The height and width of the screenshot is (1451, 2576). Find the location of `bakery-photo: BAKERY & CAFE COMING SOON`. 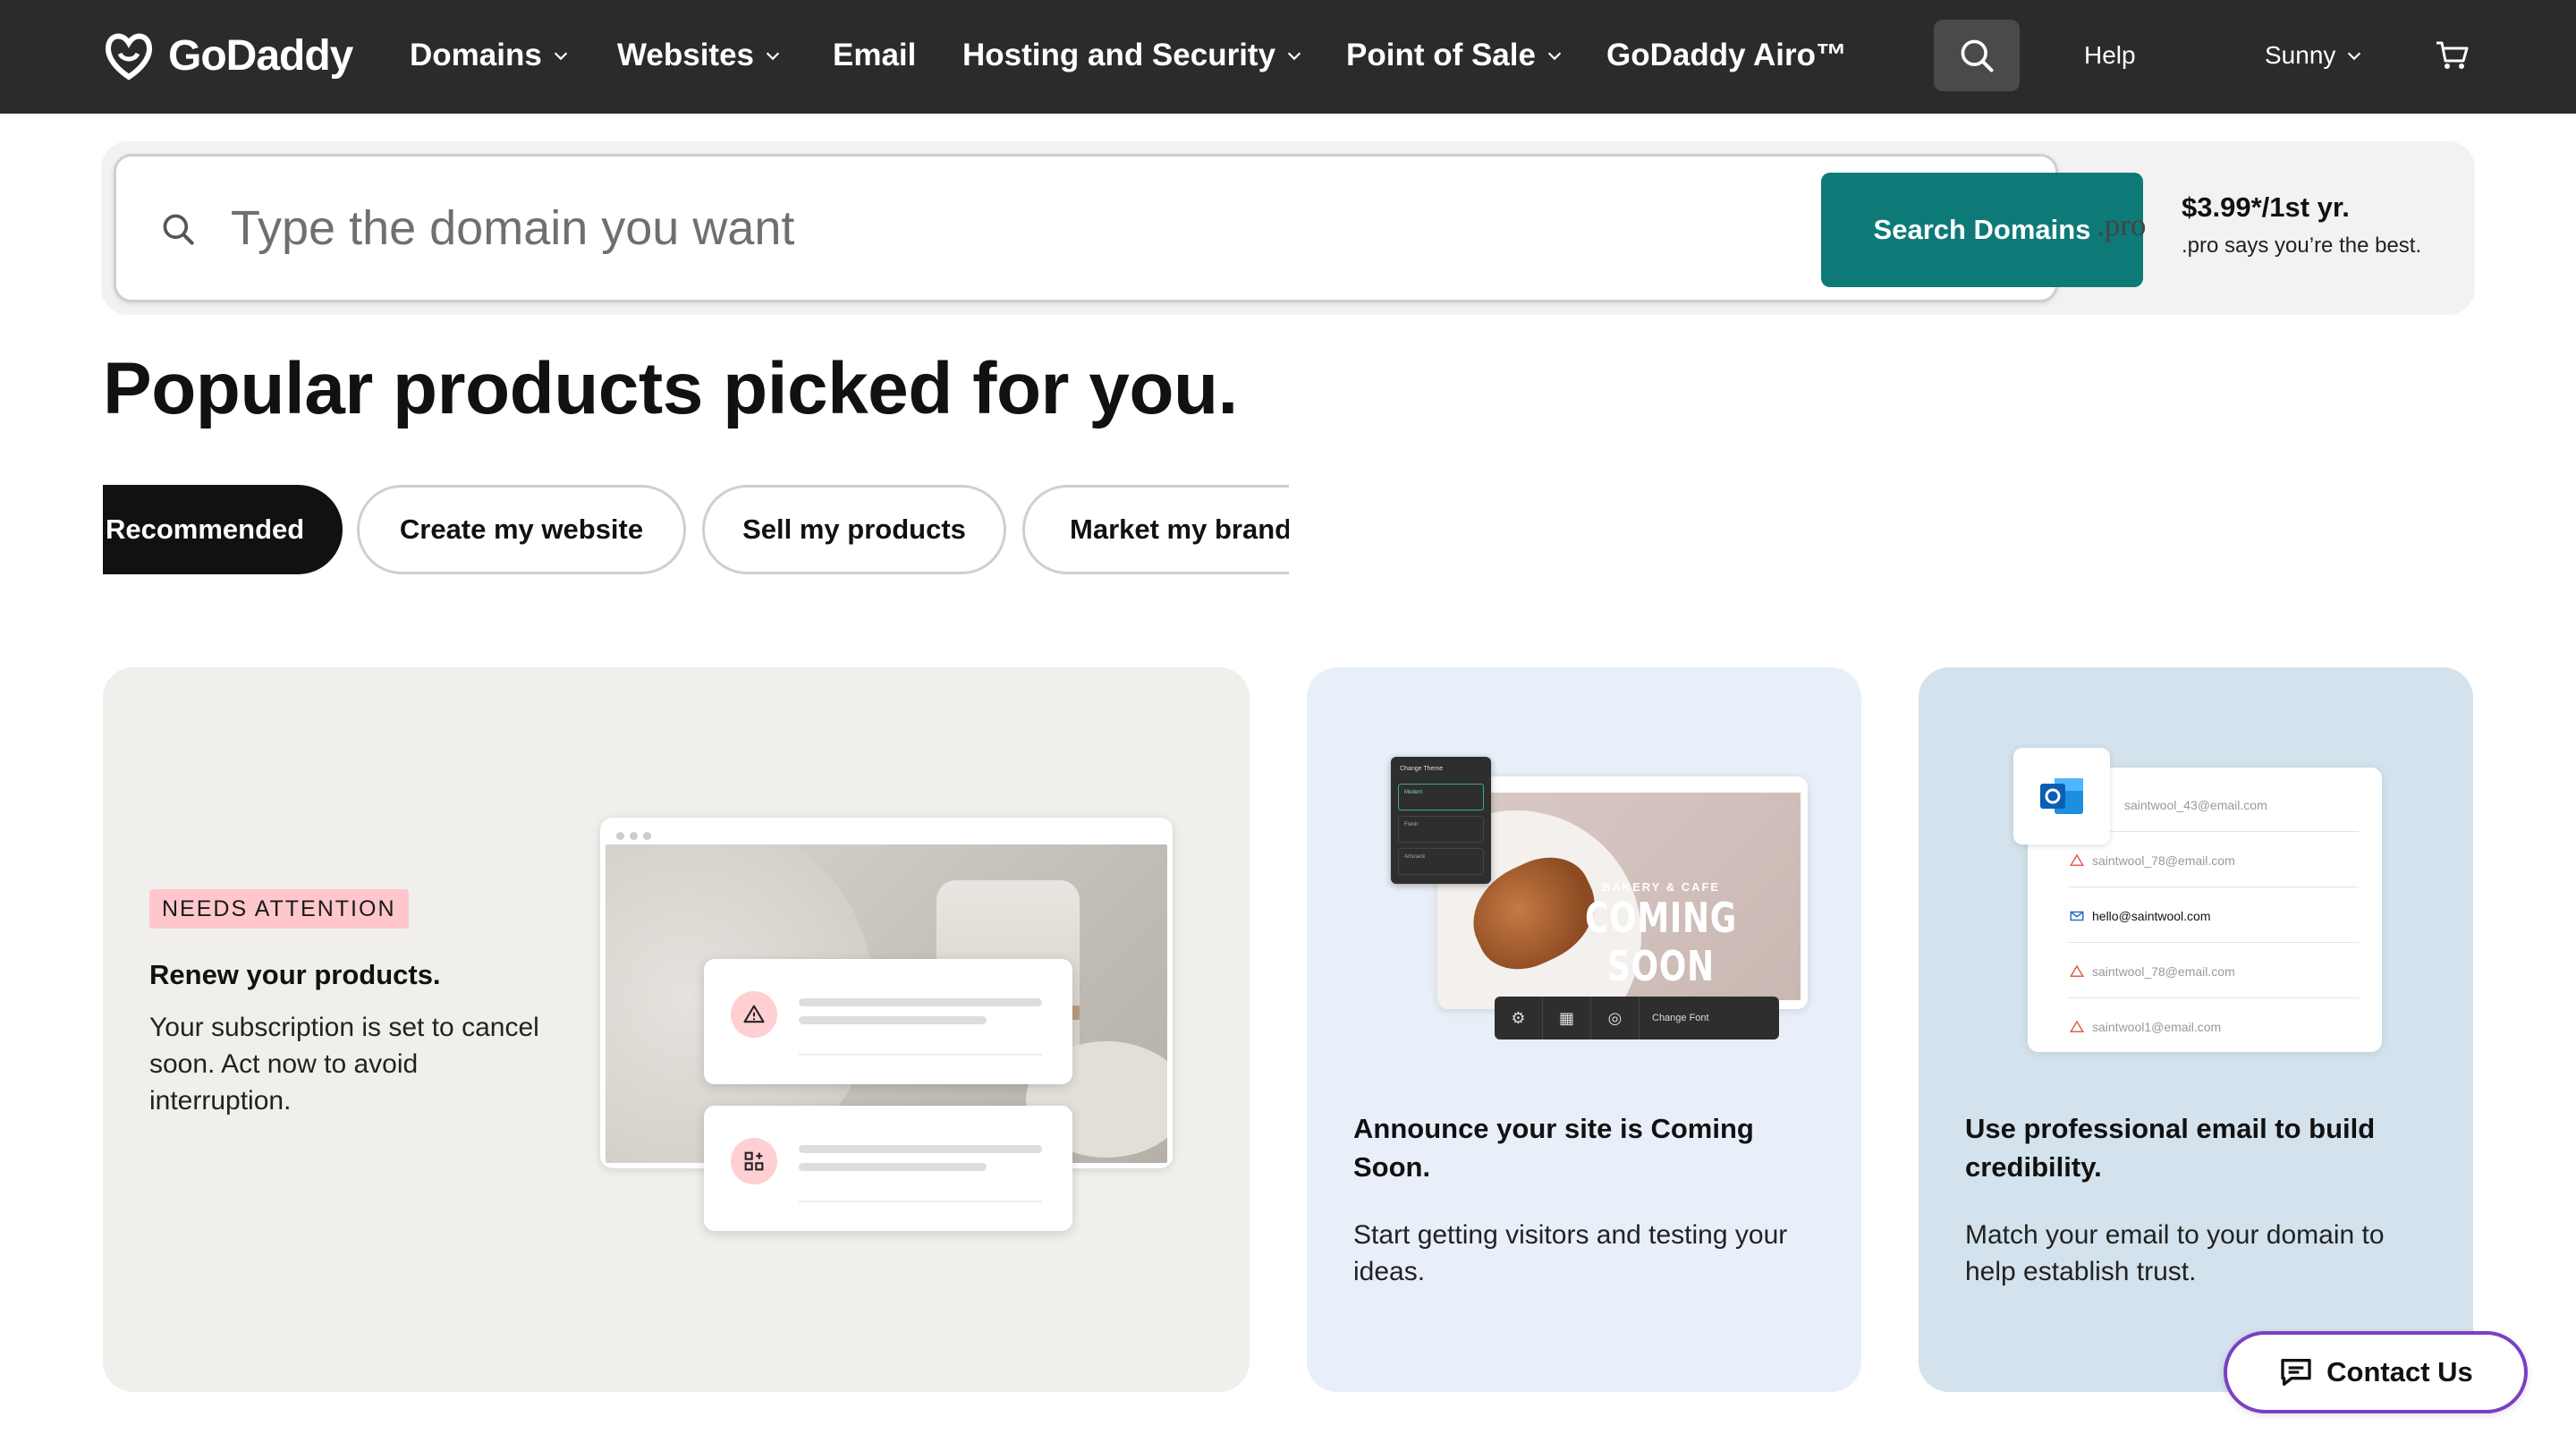

bakery-photo: BAKERY & CAFE COMING SOON is located at coordinates (1619, 901).